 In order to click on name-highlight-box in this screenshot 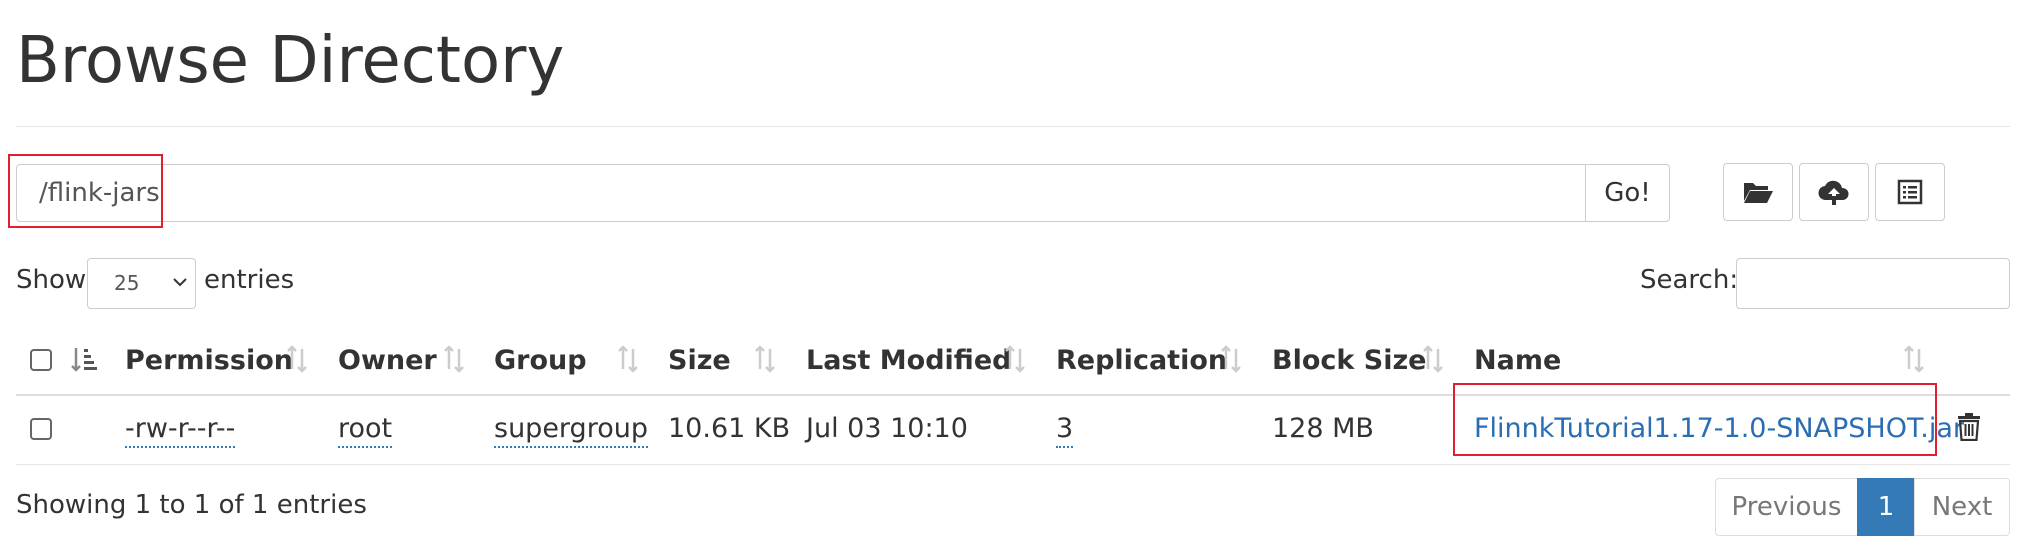, I will do `click(1695, 419)`.